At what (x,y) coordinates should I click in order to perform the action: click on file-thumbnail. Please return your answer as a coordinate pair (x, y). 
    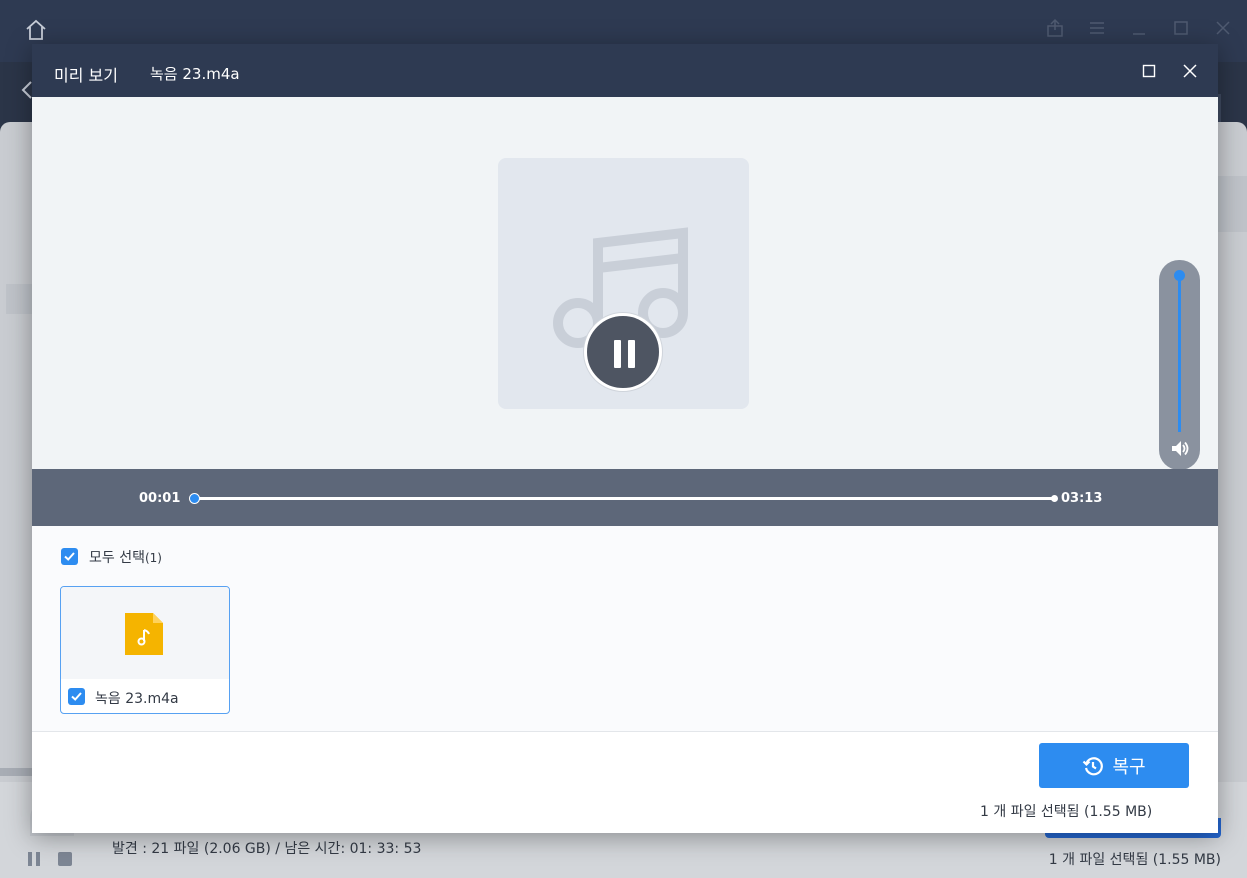
    Looking at the image, I should click on (145, 633).